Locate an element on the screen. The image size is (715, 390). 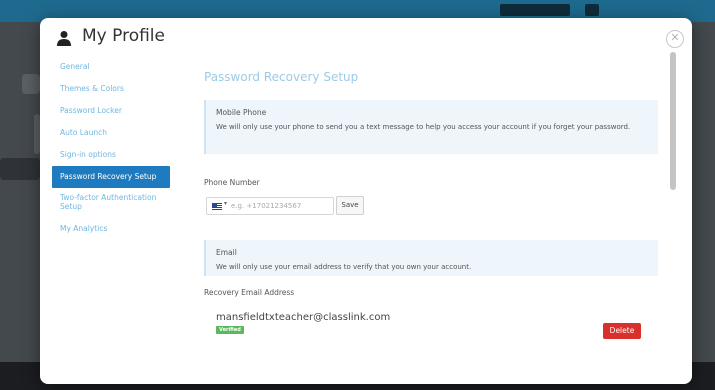
sidebar-item-password-recovery-setup: Password Recovery Setup is located at coordinates (111, 177).